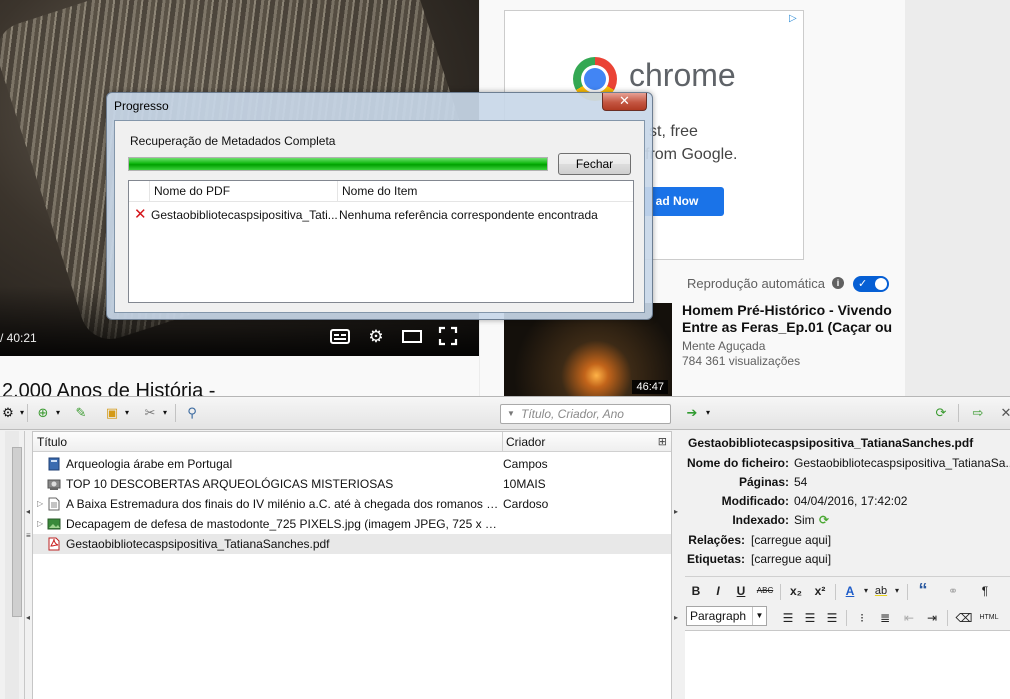 This screenshot has height=699, width=1010. I want to click on settings-gear-icon: ⚙, so click(376, 337).